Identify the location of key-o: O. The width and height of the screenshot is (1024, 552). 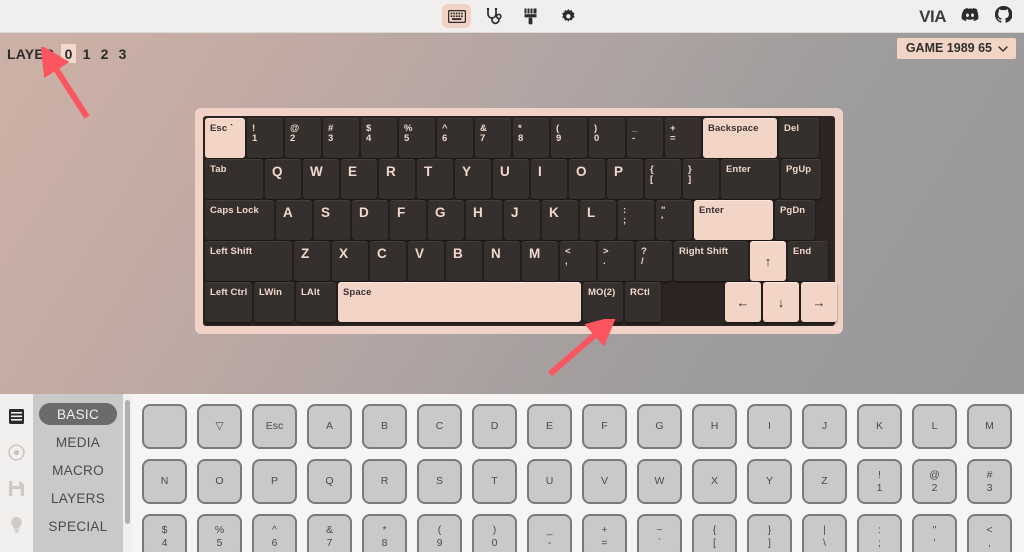
(587, 179).